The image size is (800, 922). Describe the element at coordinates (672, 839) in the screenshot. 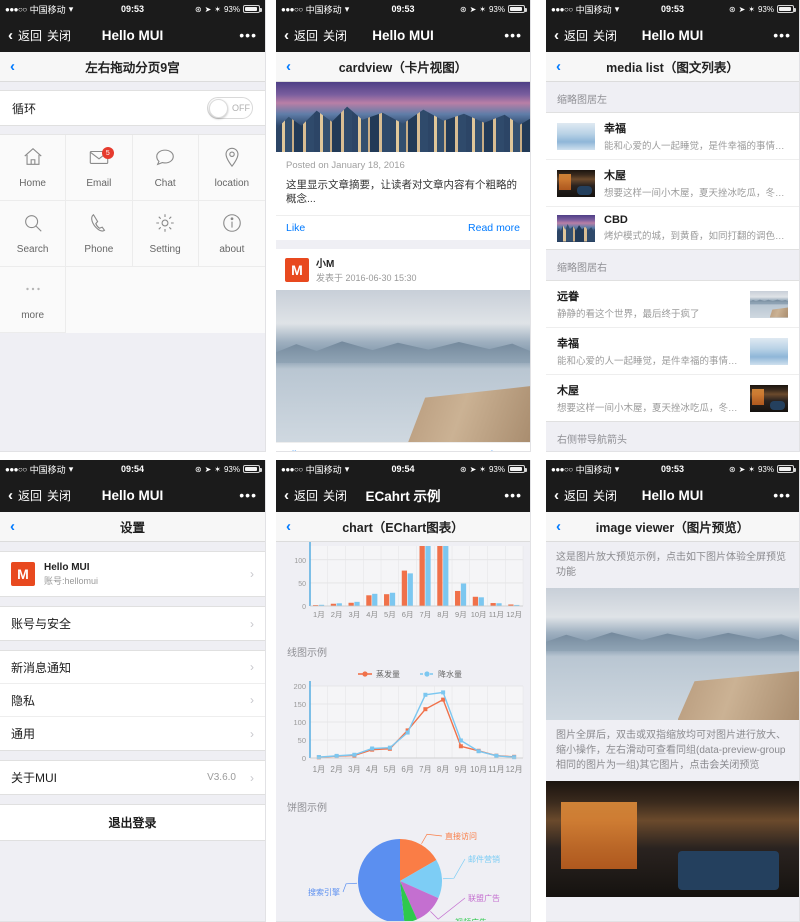

I see `living-room-photo` at that location.